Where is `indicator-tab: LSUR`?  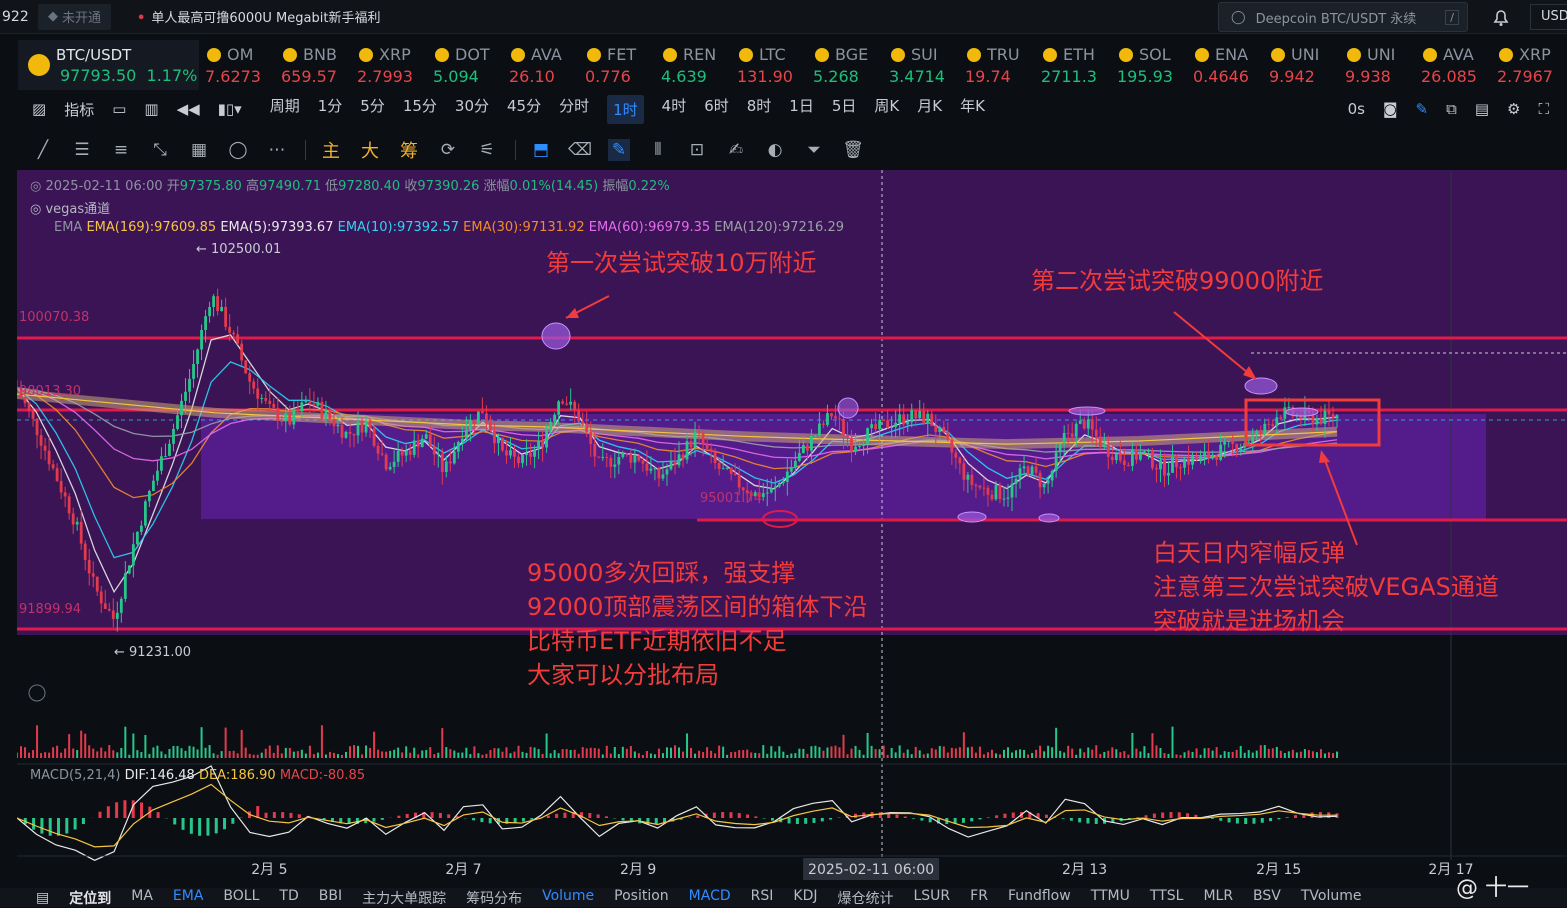
indicator-tab: LSUR is located at coordinates (931, 898).